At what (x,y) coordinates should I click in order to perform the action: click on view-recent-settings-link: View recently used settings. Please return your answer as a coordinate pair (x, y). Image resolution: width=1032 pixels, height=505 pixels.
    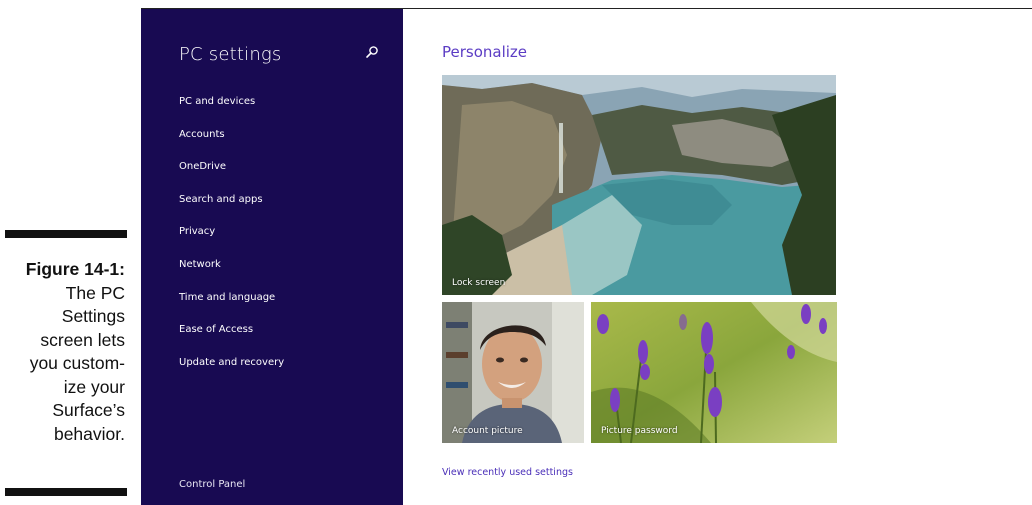
    Looking at the image, I should click on (507, 472).